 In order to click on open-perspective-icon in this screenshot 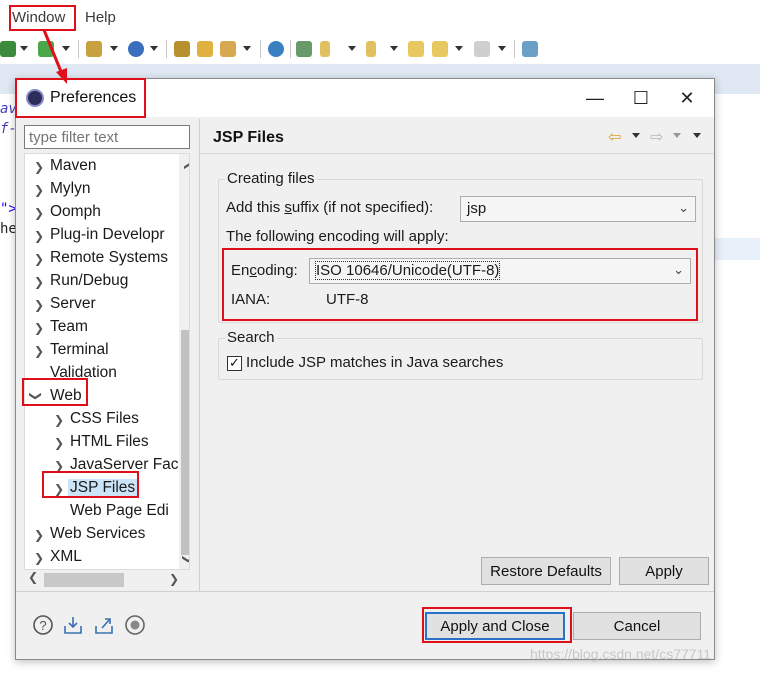, I will do `click(530, 49)`.